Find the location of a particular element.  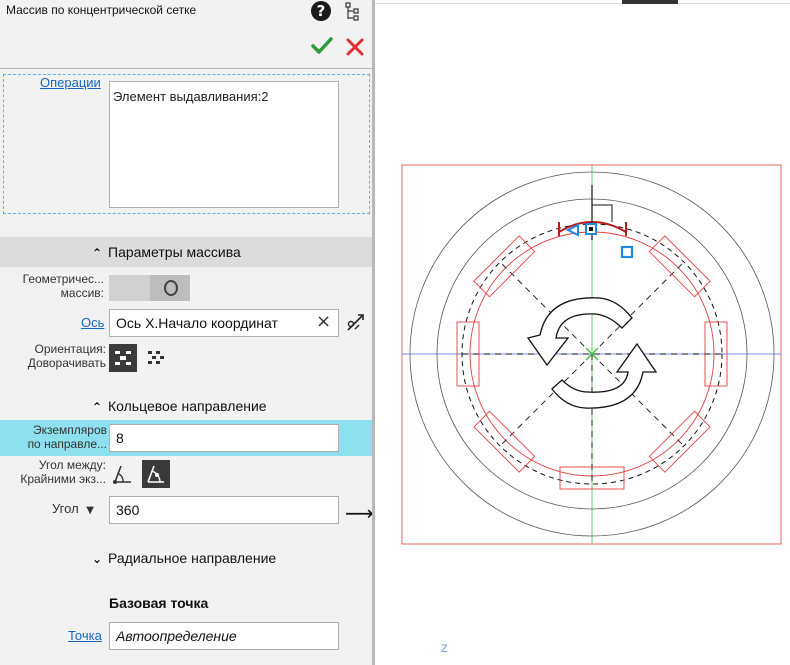

chevron-down-icon: ▼ is located at coordinates (90, 510).